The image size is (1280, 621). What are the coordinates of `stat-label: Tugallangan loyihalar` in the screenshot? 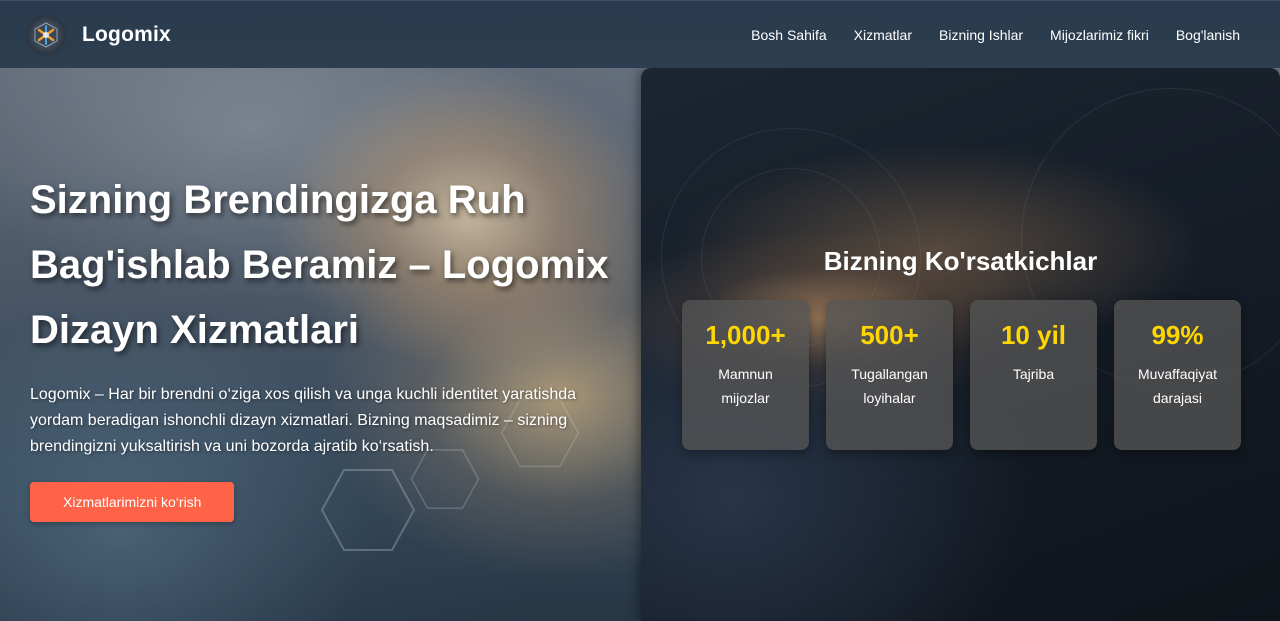 It's located at (889, 386).